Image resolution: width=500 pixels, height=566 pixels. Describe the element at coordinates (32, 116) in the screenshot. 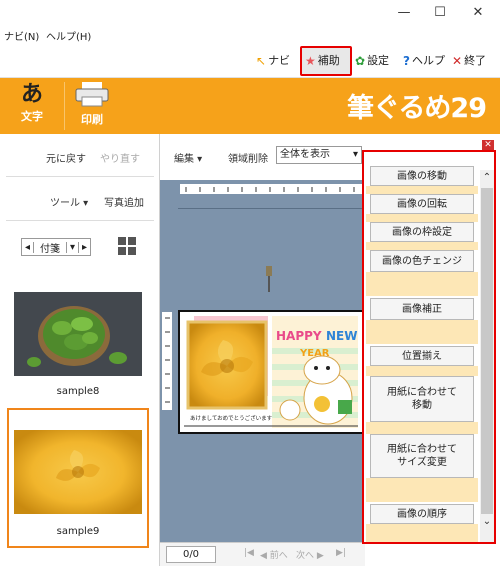

I see `tab-moji-label: 文字` at that location.